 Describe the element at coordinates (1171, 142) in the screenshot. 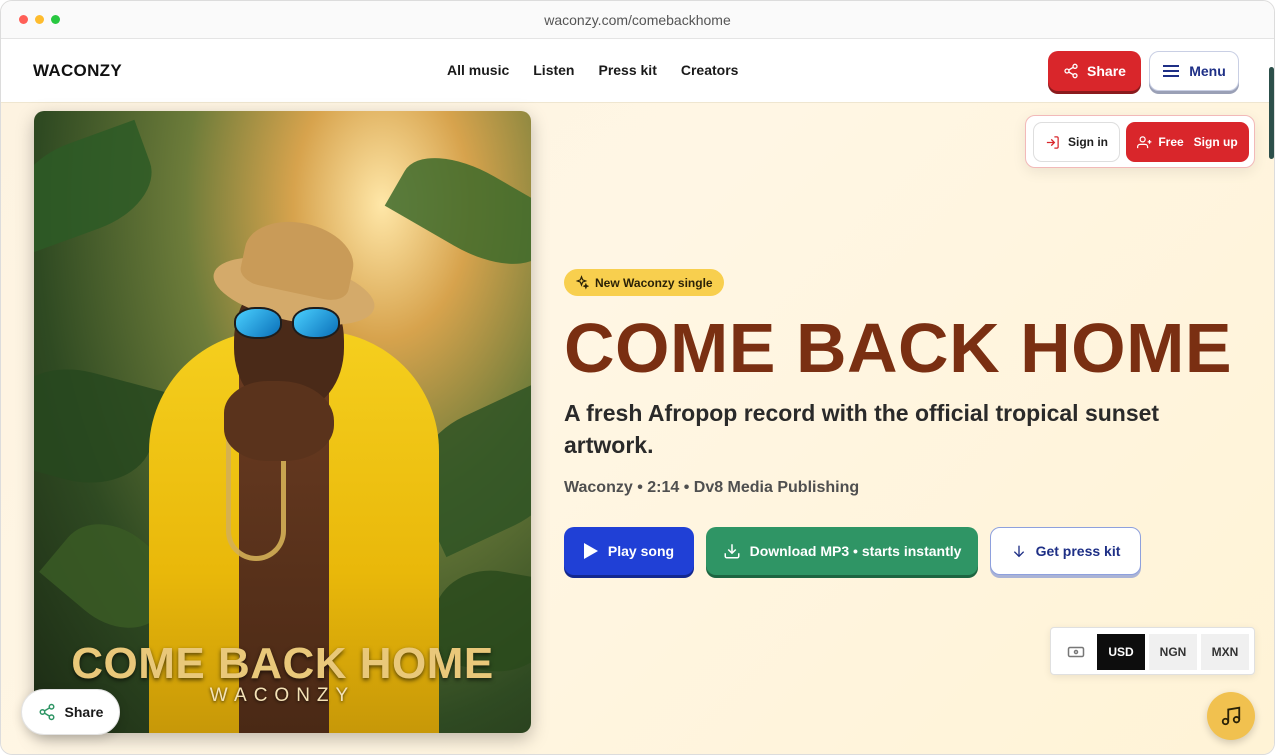

I see `sign-up-free-label: Free` at that location.